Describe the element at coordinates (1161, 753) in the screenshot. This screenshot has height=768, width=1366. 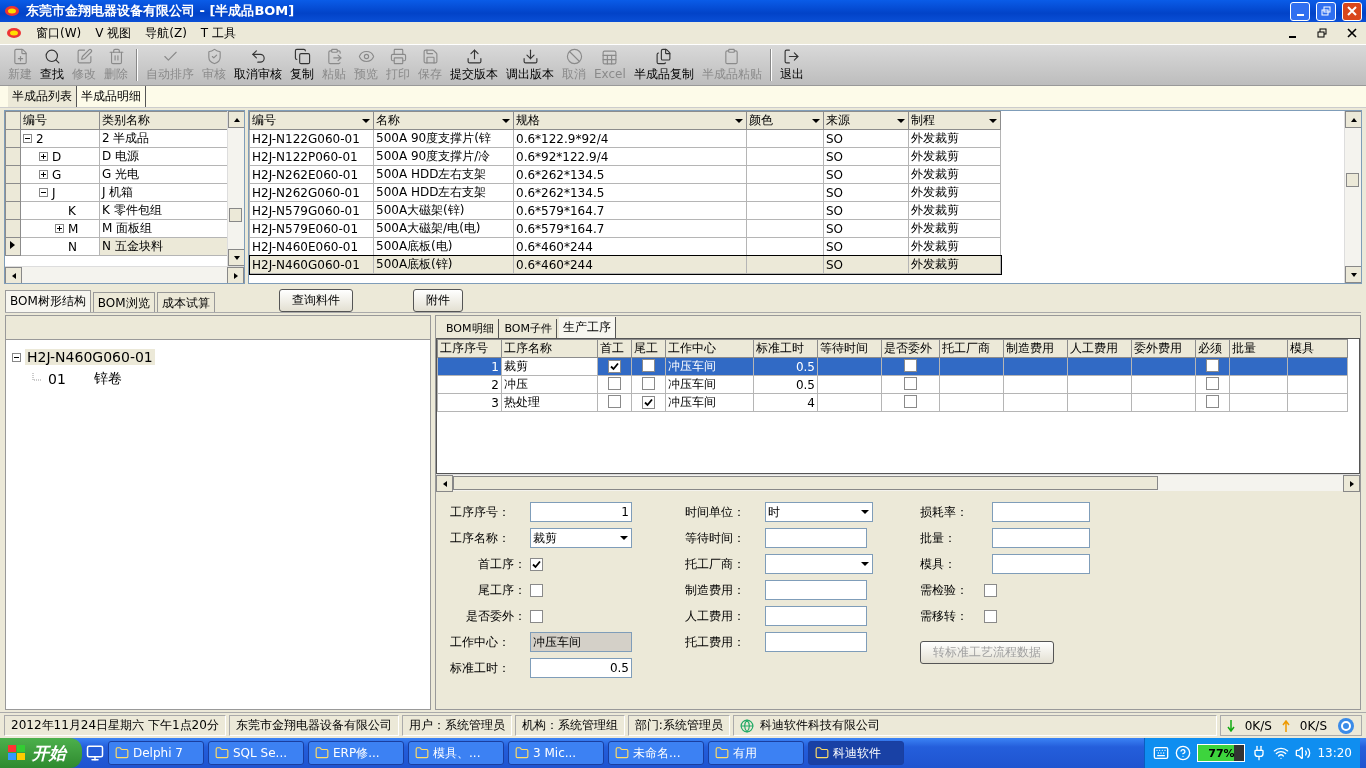
I see `keyboard-icon` at that location.